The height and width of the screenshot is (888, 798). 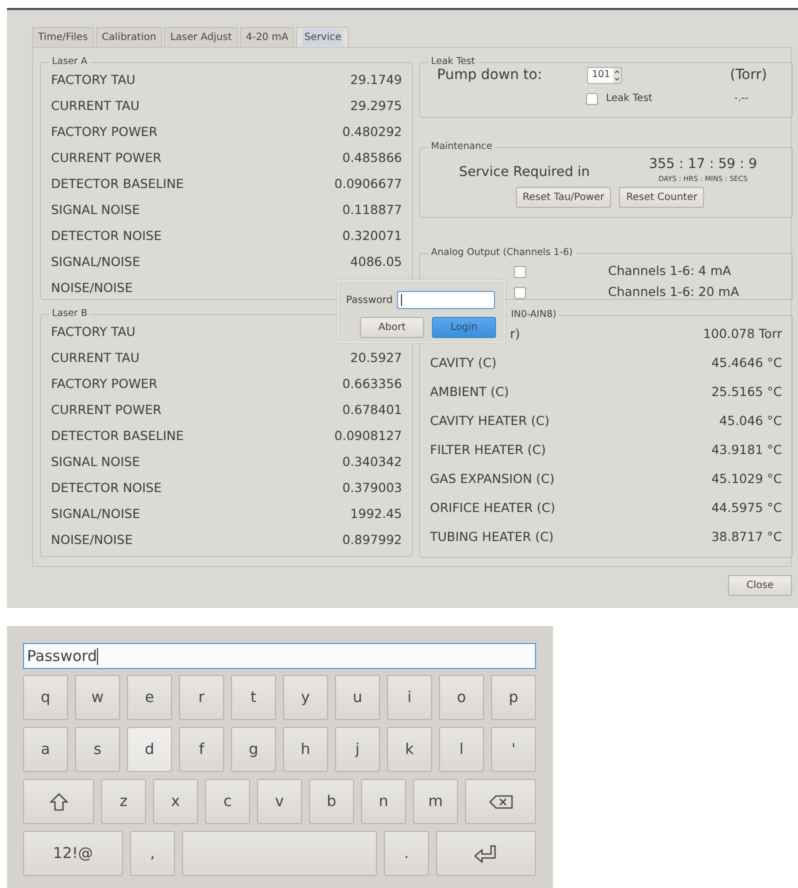 I want to click on tab: 4-20 mA, so click(x=267, y=37).